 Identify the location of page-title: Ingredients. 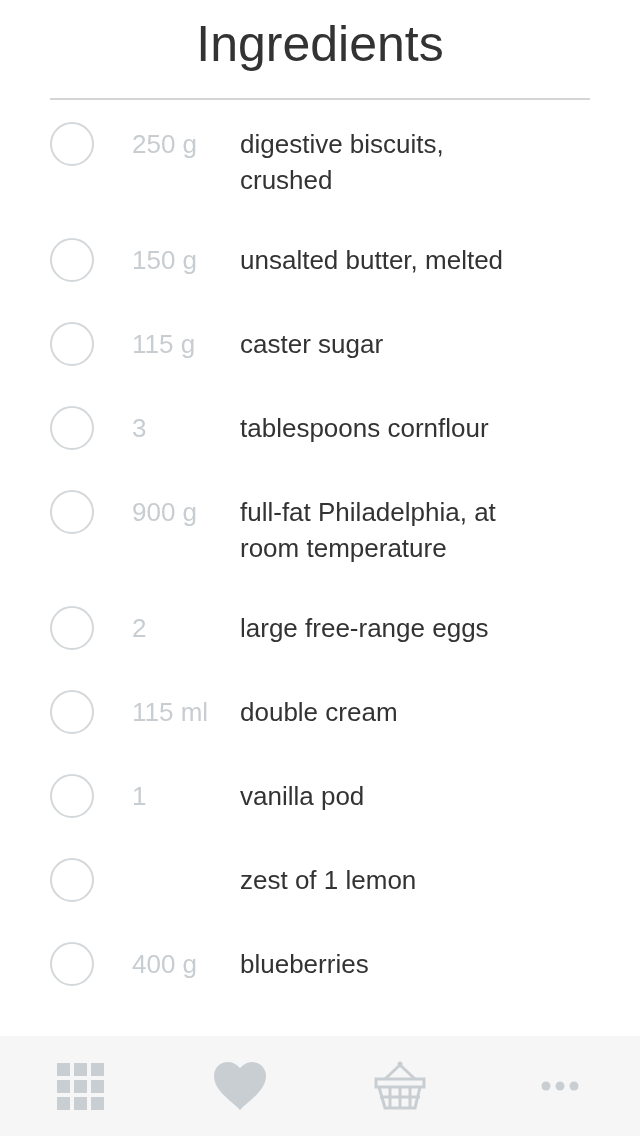
(320, 44).